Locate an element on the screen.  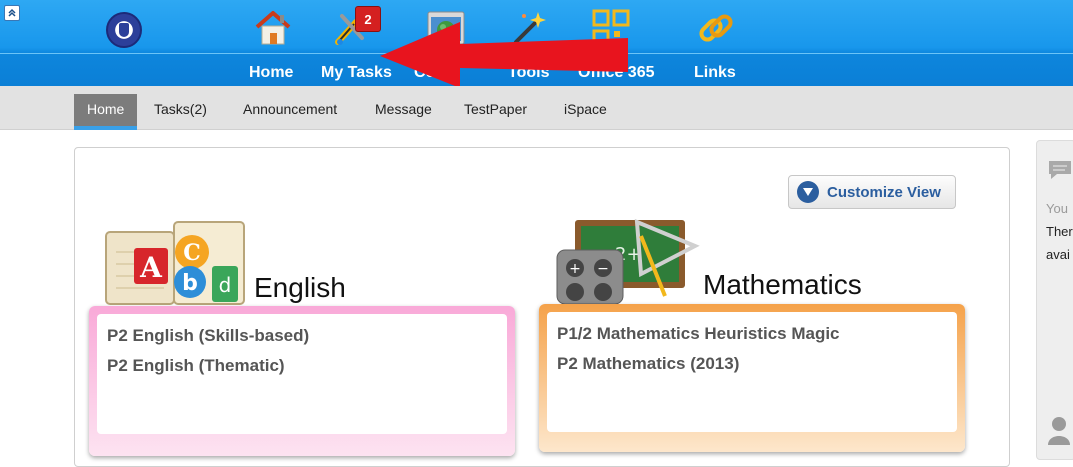
tab-announcement: Announcement is located at coordinates (290, 106).